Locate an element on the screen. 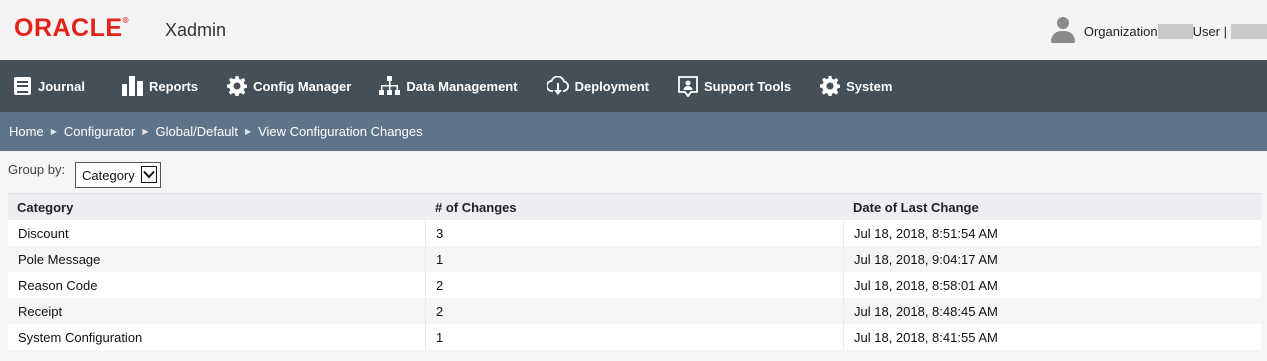 Image resolution: width=1267 pixels, height=361 pixels. nav-data-management-label: Data Management is located at coordinates (462, 86).